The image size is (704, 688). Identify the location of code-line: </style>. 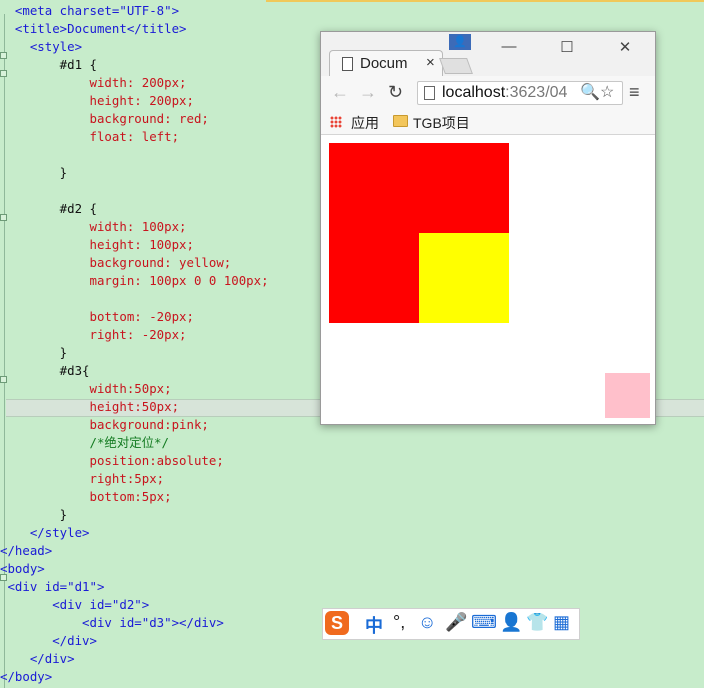
(45, 533).